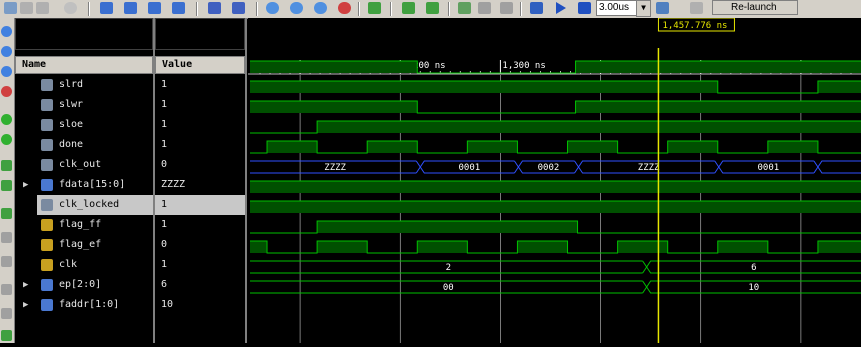  I want to click on signal-value: 6, so click(164, 284).